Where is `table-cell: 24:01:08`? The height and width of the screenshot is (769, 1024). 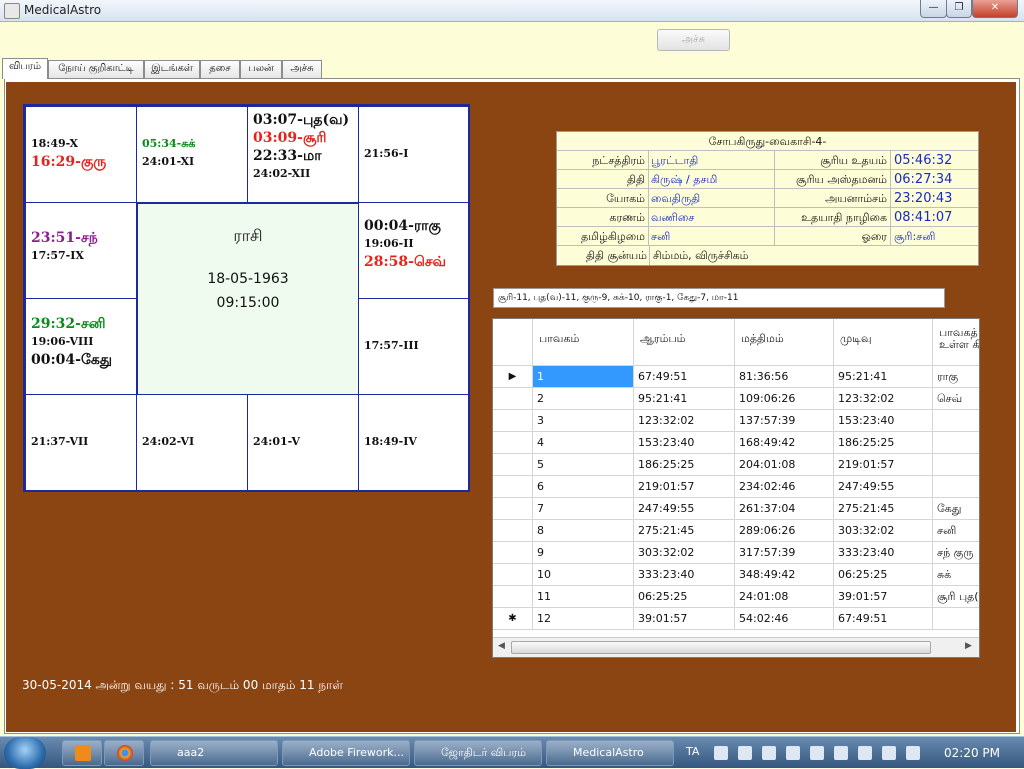 table-cell: 24:01:08 is located at coordinates (784, 597).